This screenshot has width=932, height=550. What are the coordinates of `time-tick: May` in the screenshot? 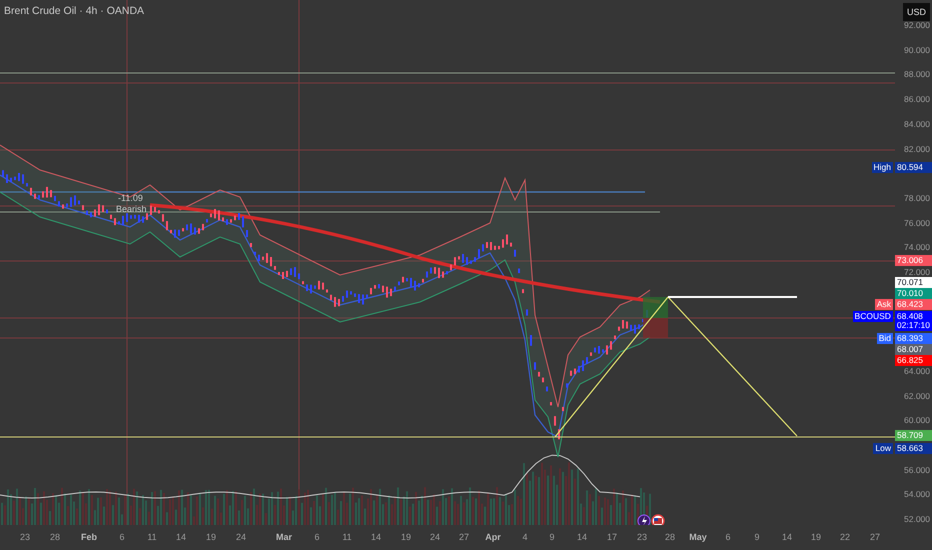 It's located at (698, 537).